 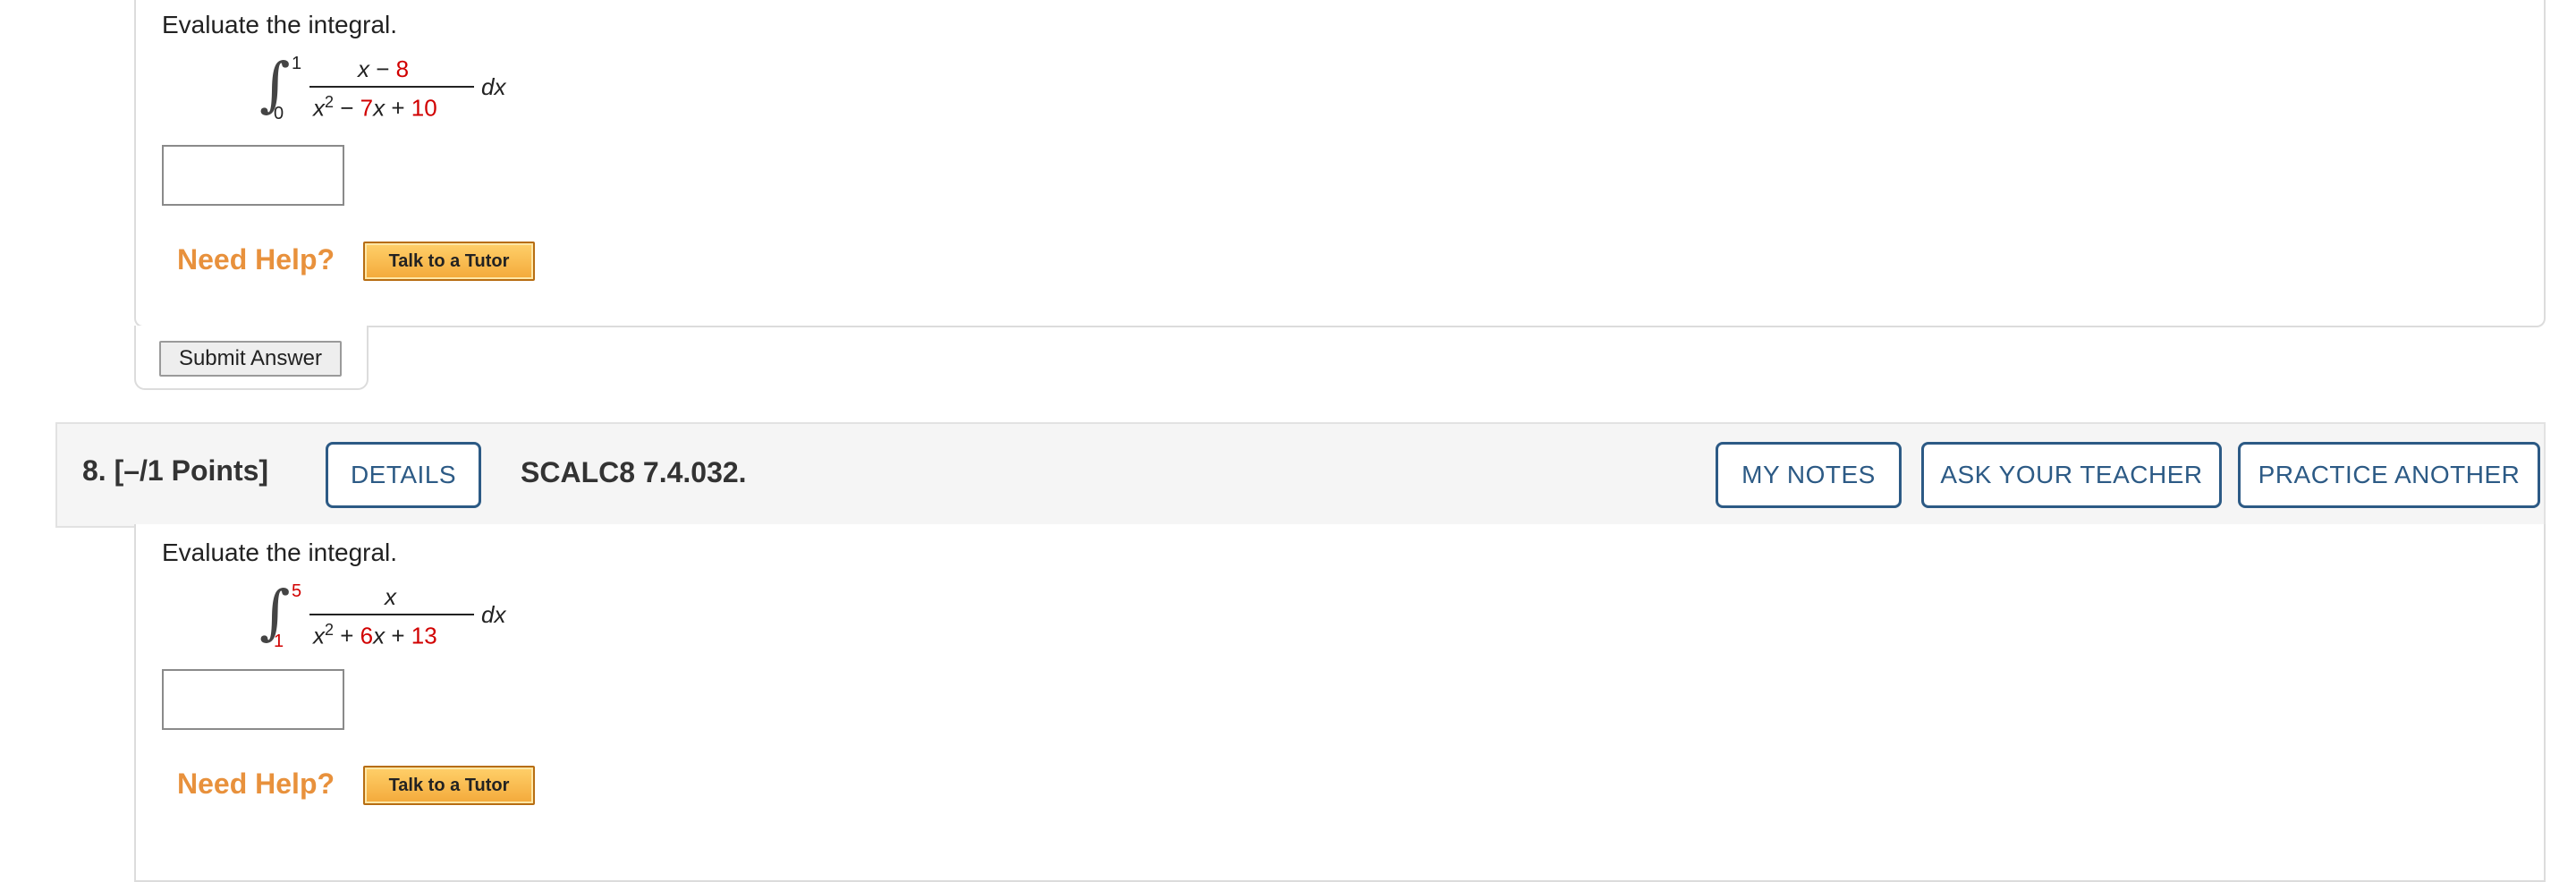 What do you see at coordinates (1809, 475) in the screenshot?
I see `my-notes-button: MY NOTES` at bounding box center [1809, 475].